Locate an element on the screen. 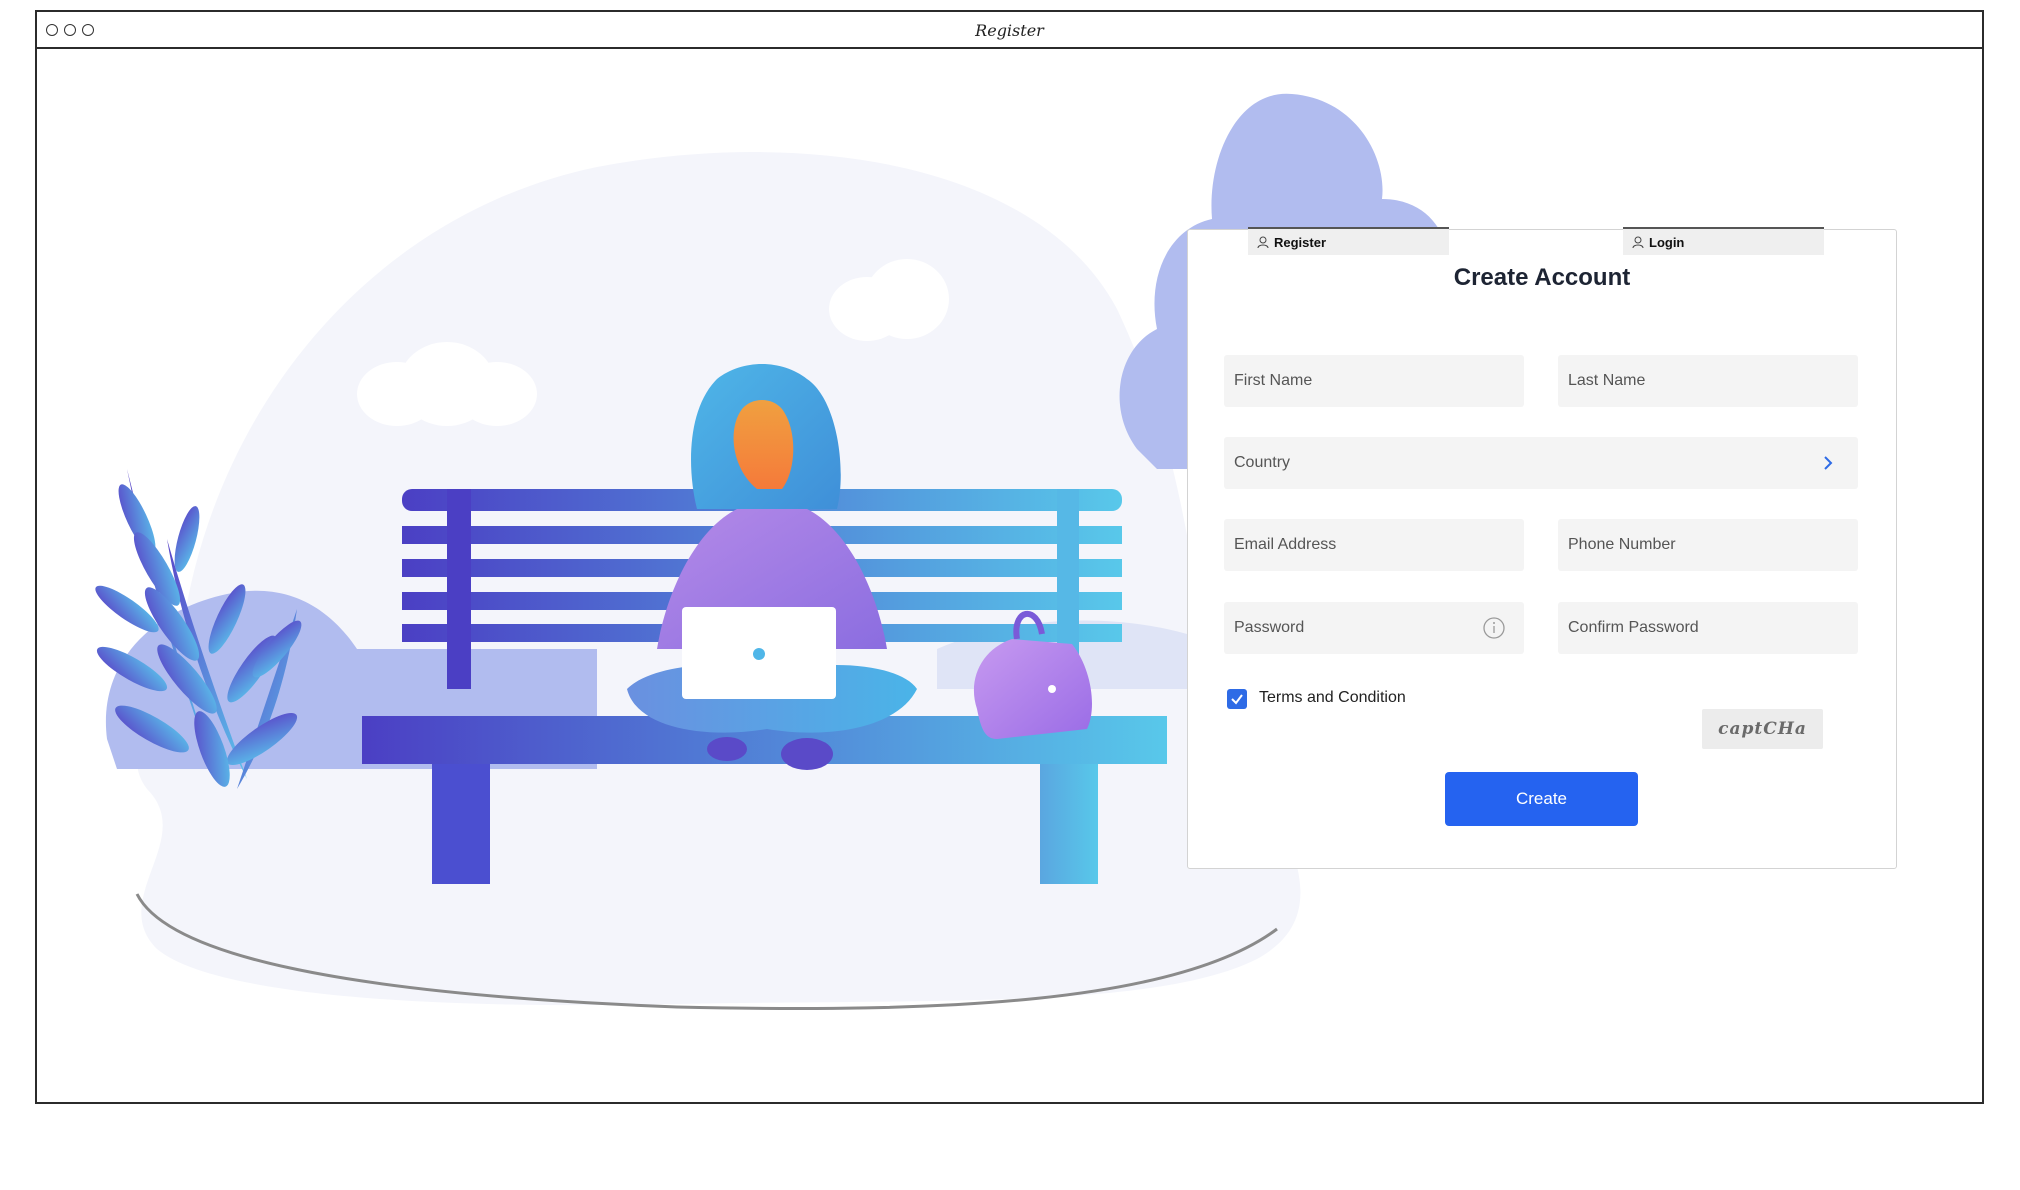 The width and height of the screenshot is (2020, 1190). password-placeholder: Password is located at coordinates (1269, 627).